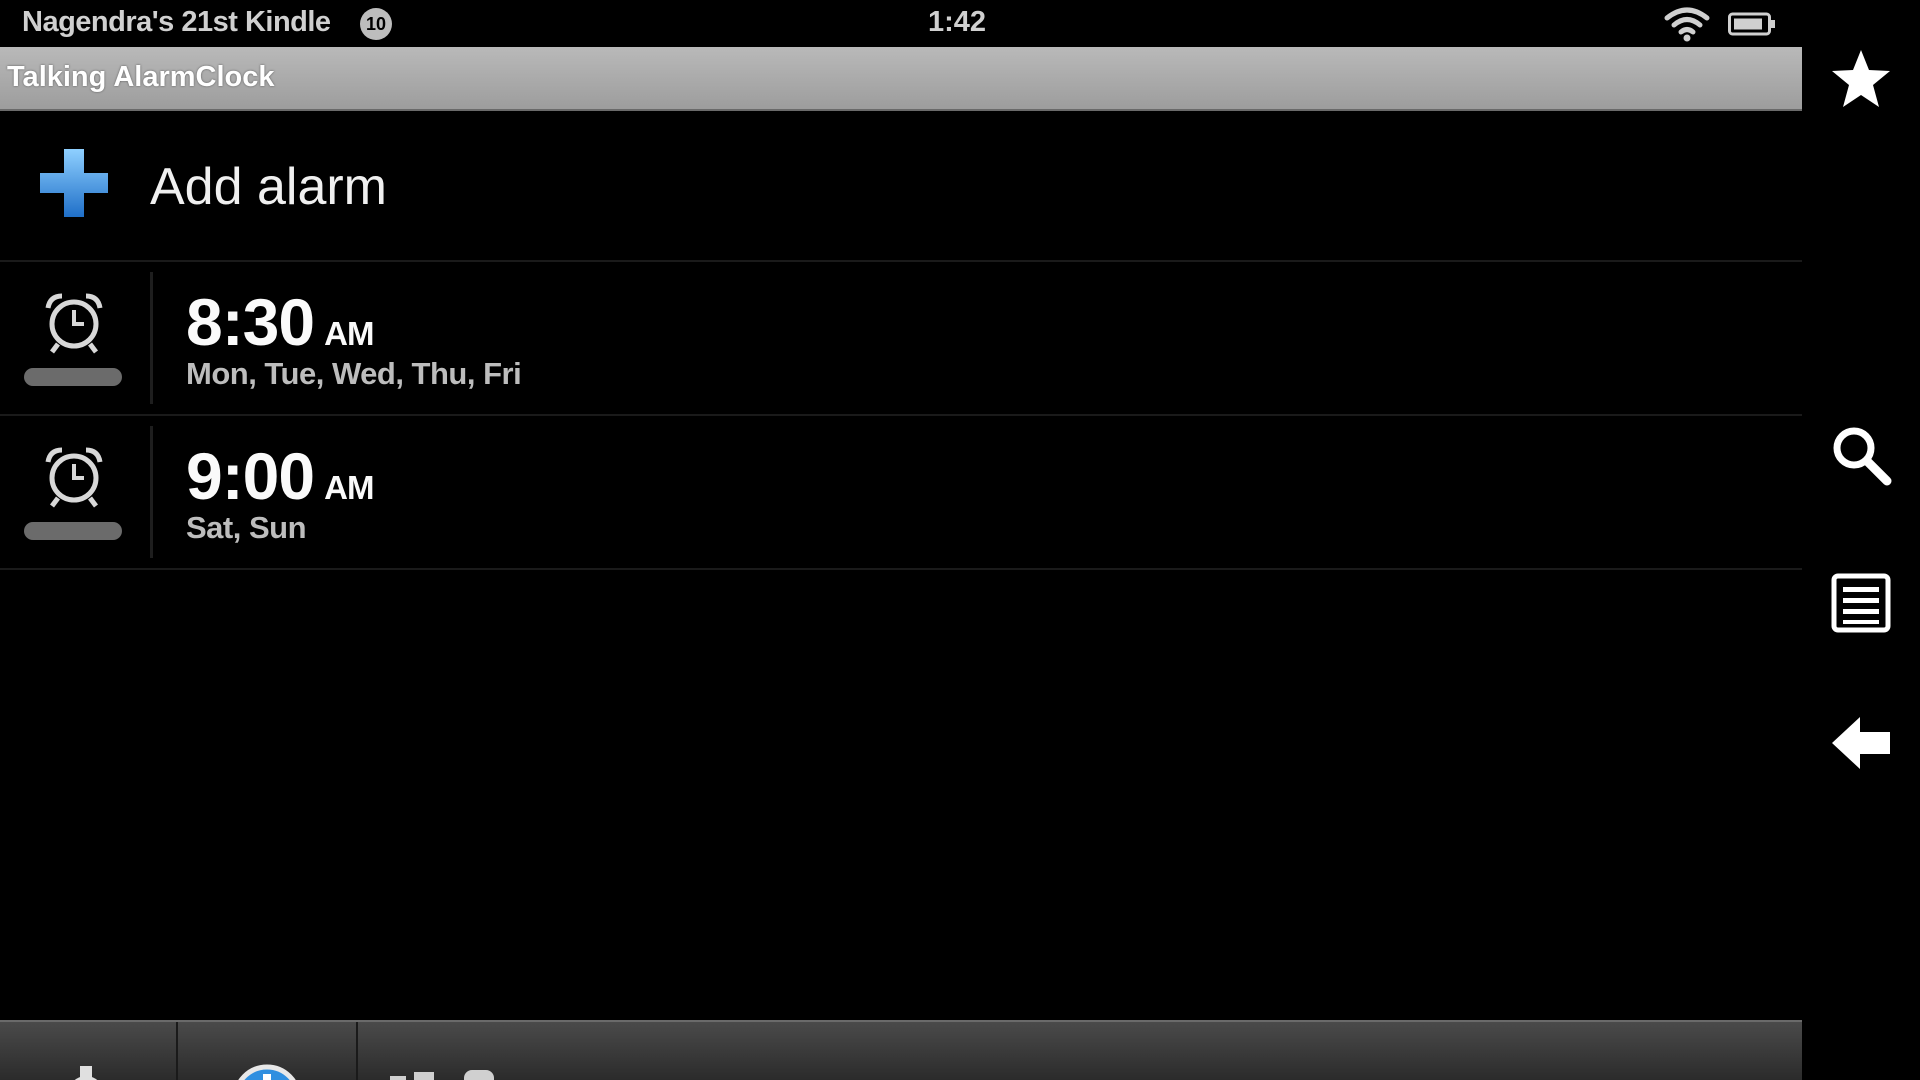 The image size is (1920, 1080). Describe the element at coordinates (376, 24) in the screenshot. I see `notification-badge: 10` at that location.